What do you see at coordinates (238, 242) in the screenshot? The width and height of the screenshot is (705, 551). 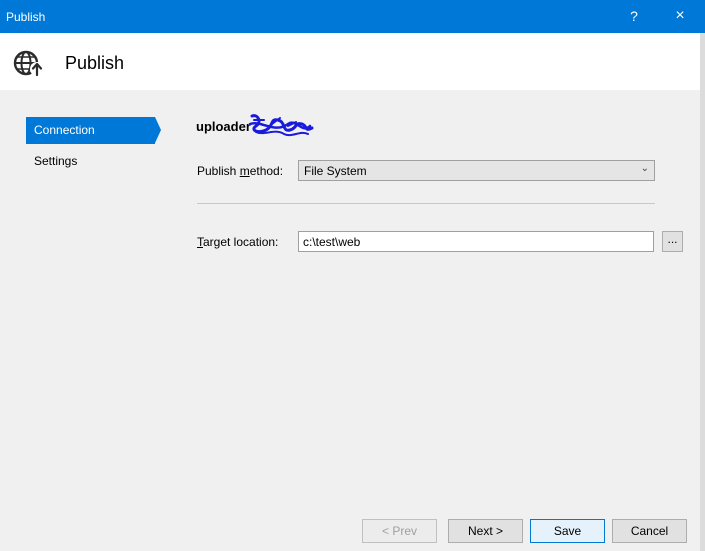 I see `target-location-label: Target location:` at bounding box center [238, 242].